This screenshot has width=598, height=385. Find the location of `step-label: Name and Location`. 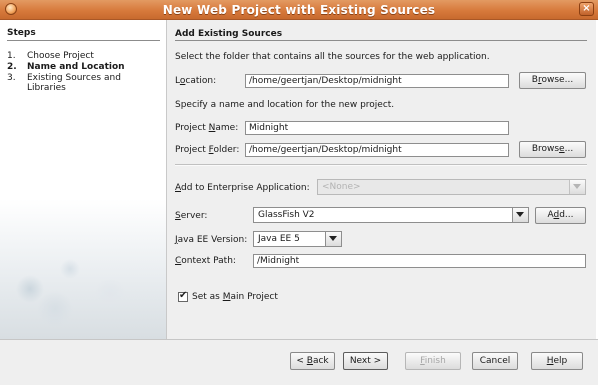

step-label: Name and Location is located at coordinates (76, 67).